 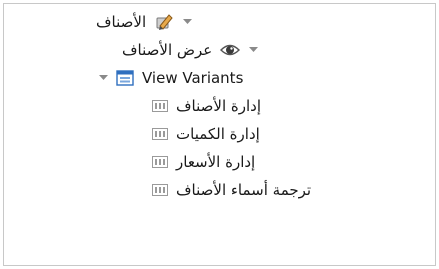 I want to click on tree-node-view-variants: View Variants, so click(x=170, y=78).